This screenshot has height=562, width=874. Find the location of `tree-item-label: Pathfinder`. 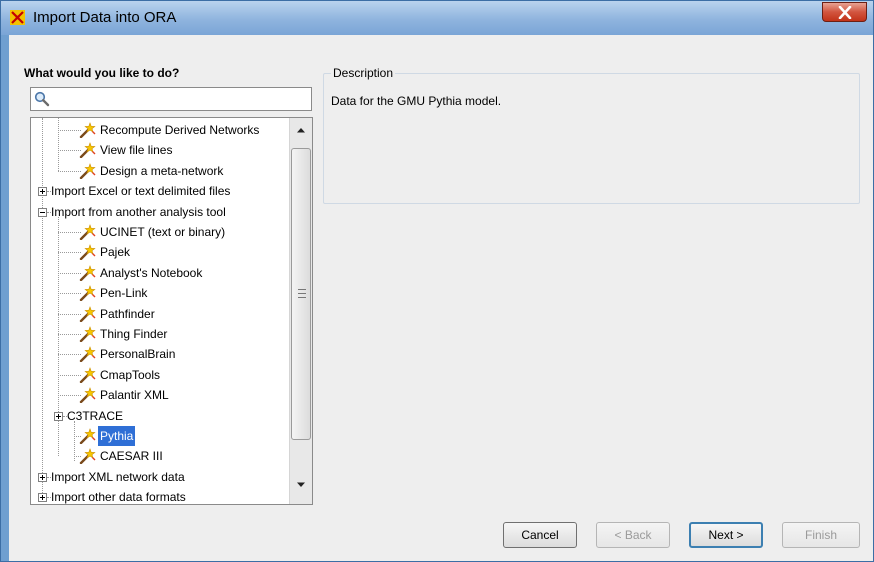

tree-item-label: Pathfinder is located at coordinates (127, 313).